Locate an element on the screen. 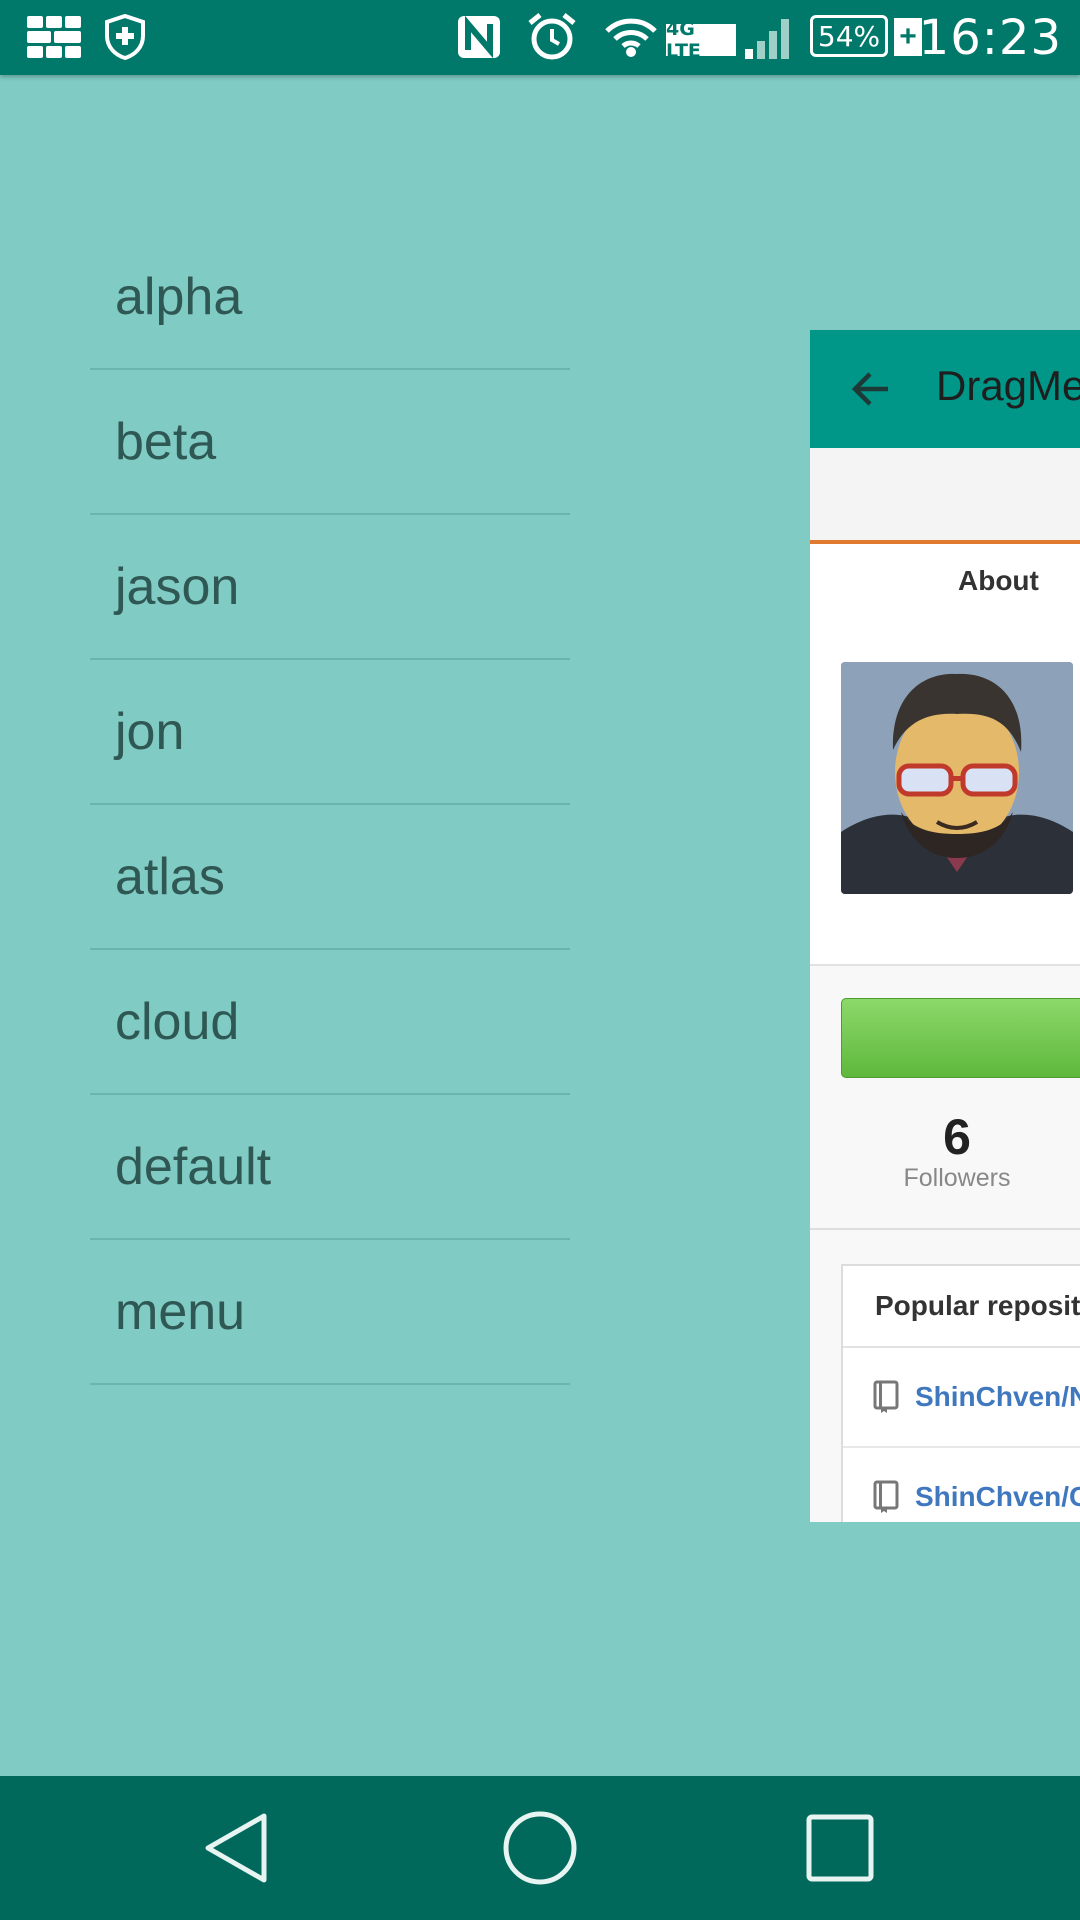 The height and width of the screenshot is (1920, 1080). avatar is located at coordinates (957, 778).